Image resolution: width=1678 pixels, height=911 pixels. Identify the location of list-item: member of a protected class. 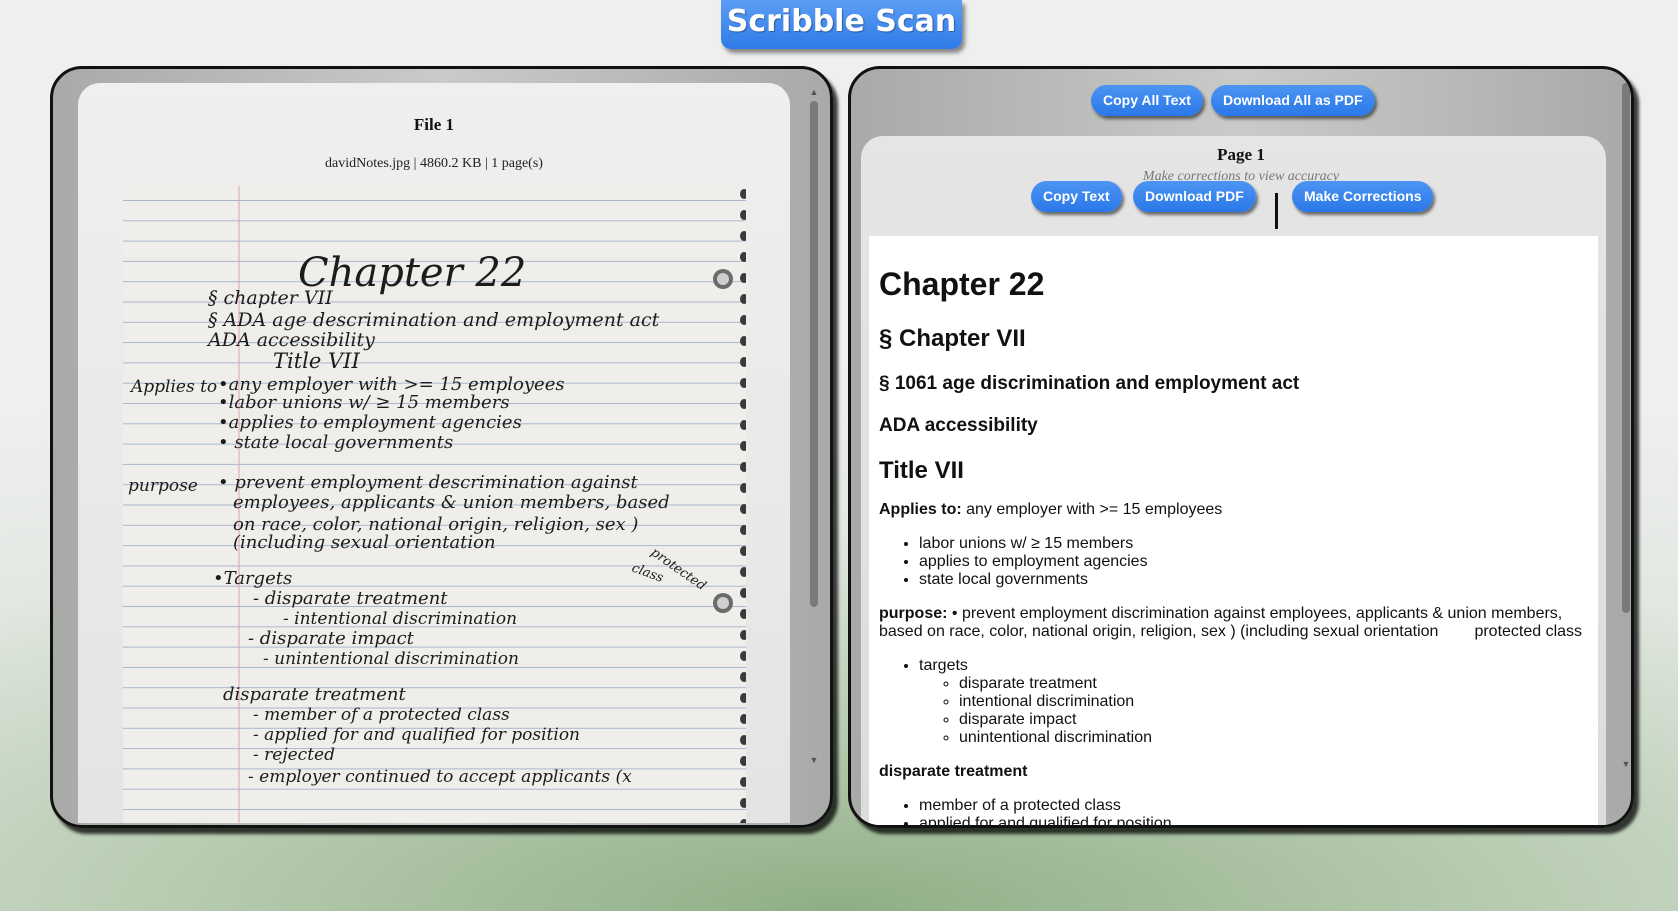
(1253, 806).